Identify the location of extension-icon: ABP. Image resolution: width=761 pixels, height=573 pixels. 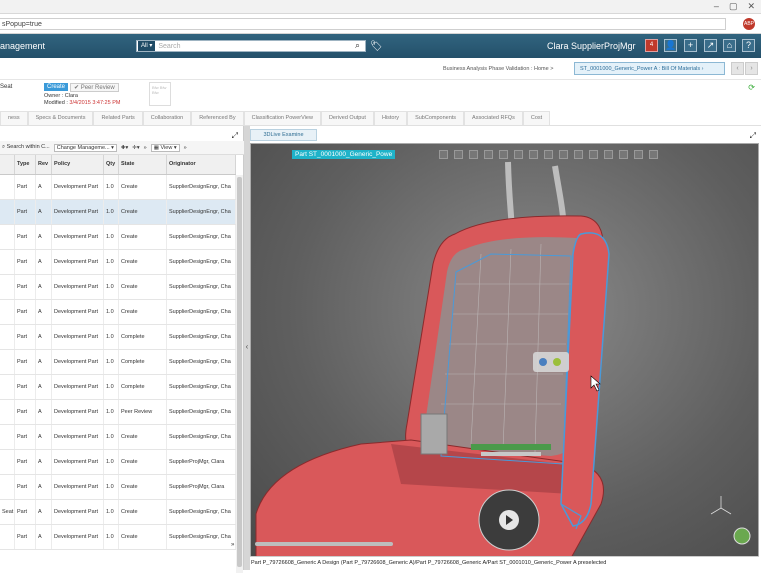
(749, 24).